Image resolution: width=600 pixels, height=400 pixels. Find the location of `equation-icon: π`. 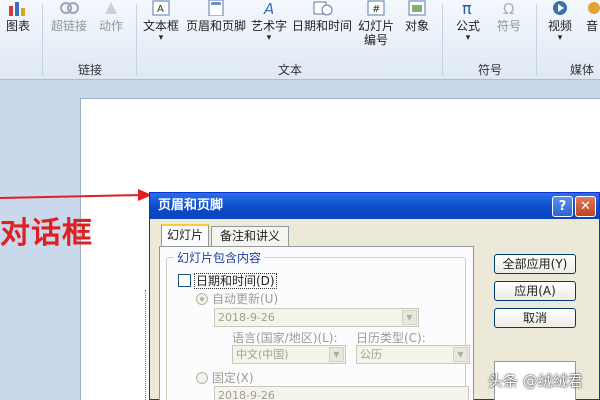

equation-icon: π is located at coordinates (467, 8).